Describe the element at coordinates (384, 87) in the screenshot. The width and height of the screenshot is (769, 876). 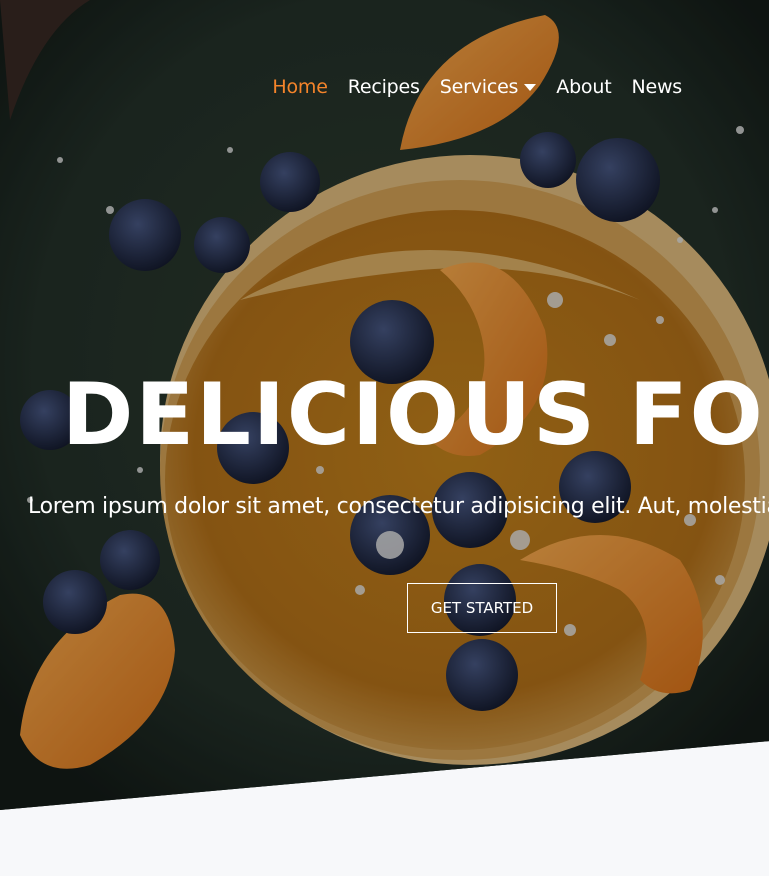
I see `nav-recipes: Recipes` at that location.